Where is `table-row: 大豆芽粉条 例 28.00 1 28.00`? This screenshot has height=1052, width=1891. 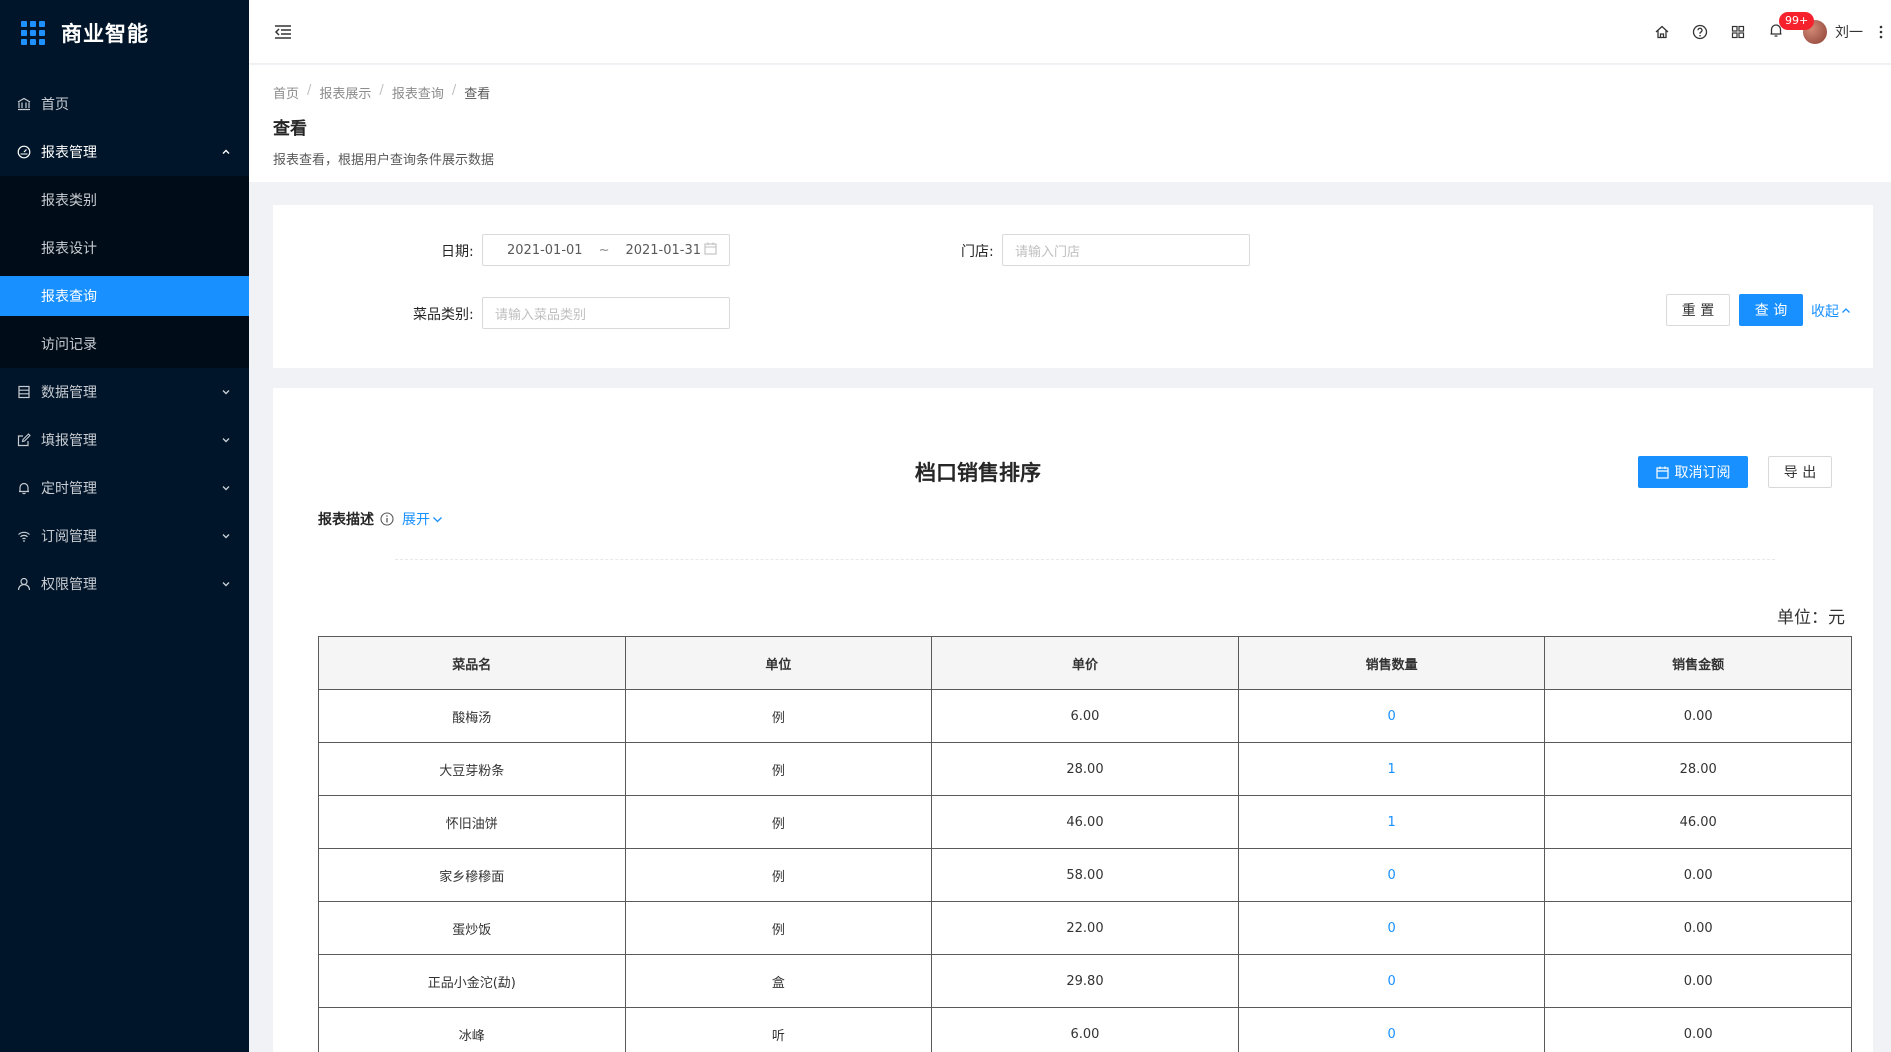 table-row: 大豆芽粉条 例 28.00 1 28.00 is located at coordinates (1085, 769).